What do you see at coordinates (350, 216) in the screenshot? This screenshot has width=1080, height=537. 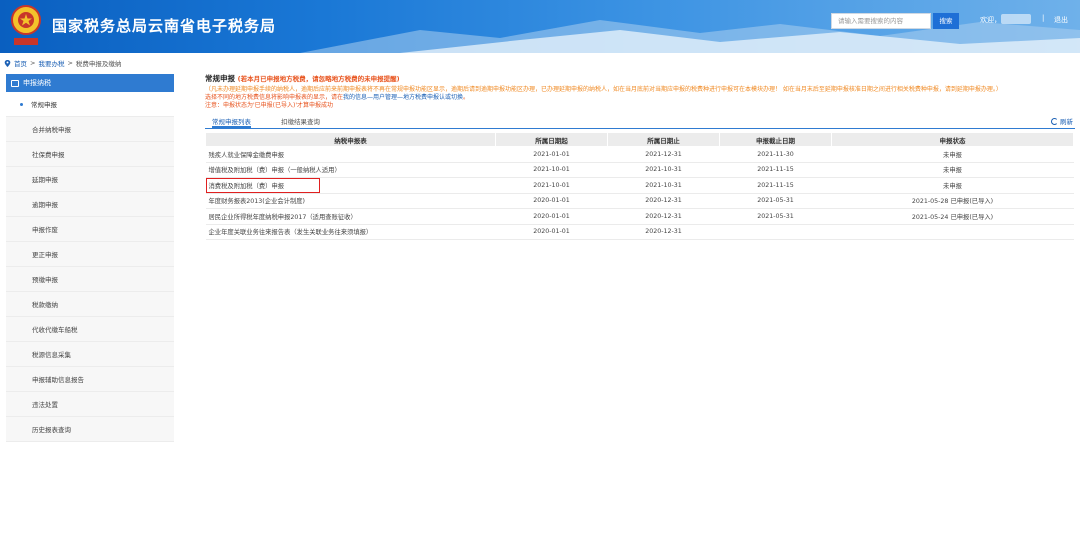 I see `form-name-link: 居民企业所得税年度纳税申报2017（适用查账征收）` at bounding box center [350, 216].